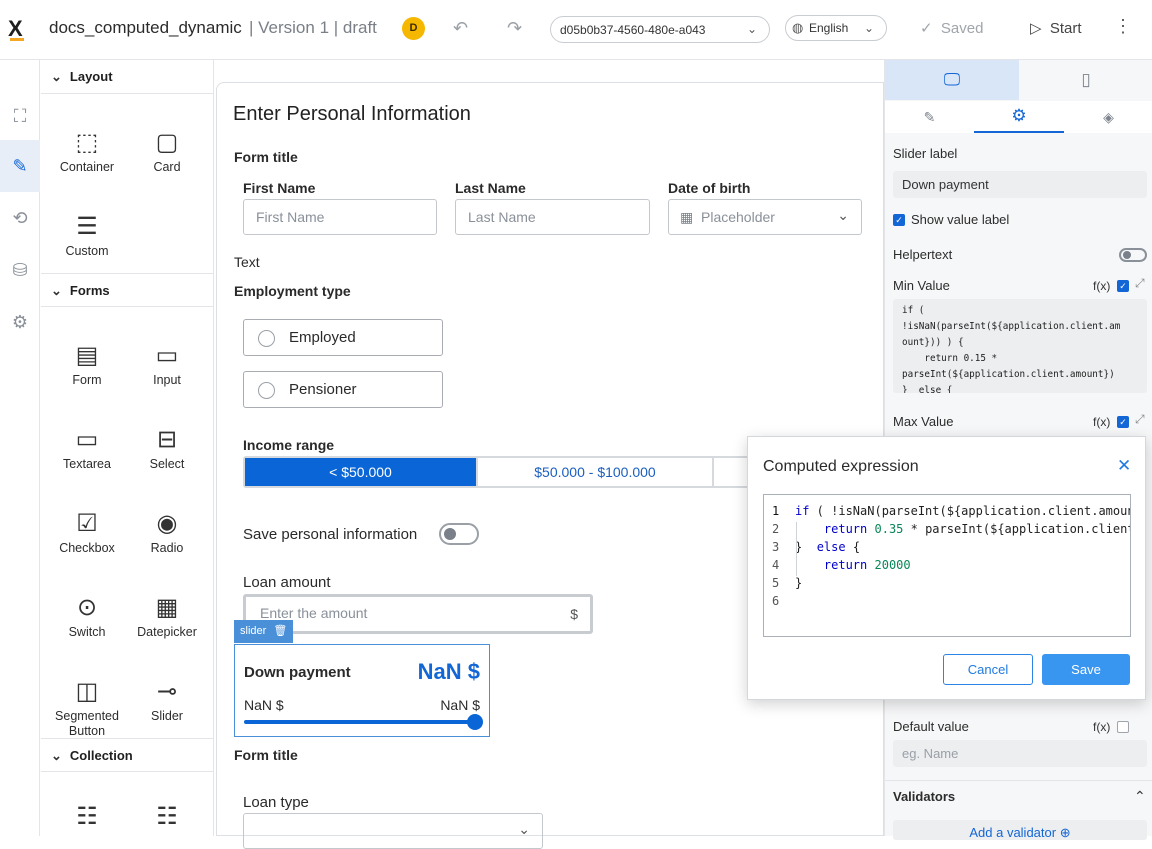 The image size is (1152, 849). What do you see at coordinates (1124, 466) in the screenshot?
I see `close-icon: ✕` at bounding box center [1124, 466].